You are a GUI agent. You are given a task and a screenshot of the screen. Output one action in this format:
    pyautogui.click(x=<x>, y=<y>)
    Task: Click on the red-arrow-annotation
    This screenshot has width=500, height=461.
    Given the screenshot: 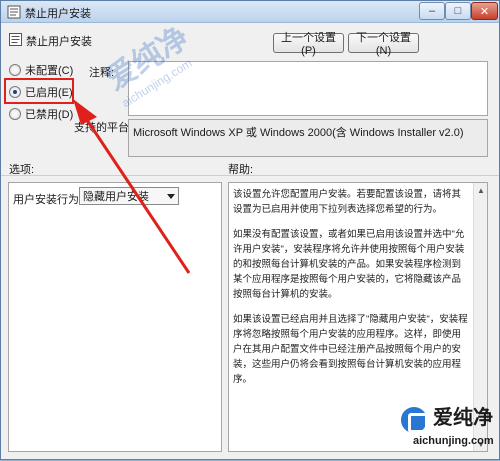 What is the action you would take?
    pyautogui.click(x=132, y=186)
    